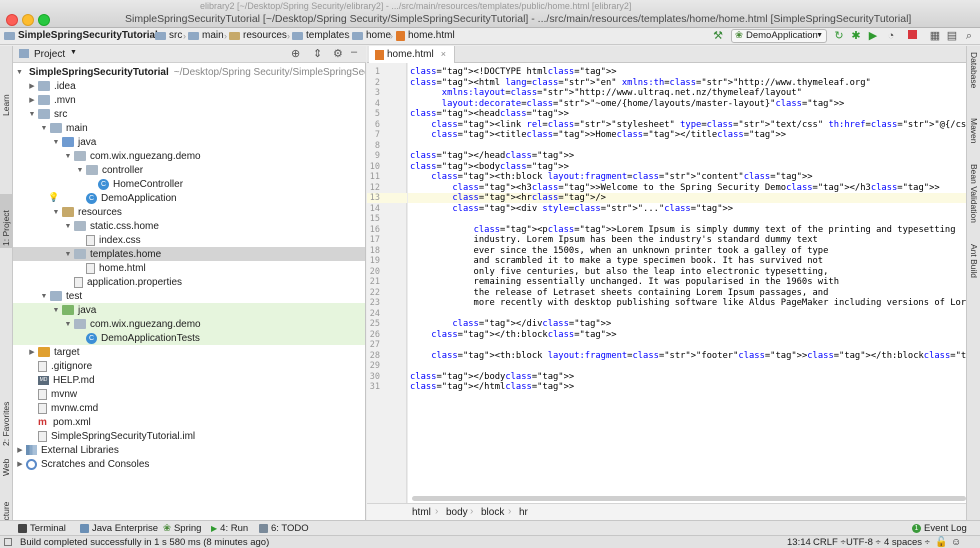 Image resolution: width=980 pixels, height=548 pixels. What do you see at coordinates (839, 36) in the screenshot?
I see `rerun-icon: ↻` at bounding box center [839, 36].